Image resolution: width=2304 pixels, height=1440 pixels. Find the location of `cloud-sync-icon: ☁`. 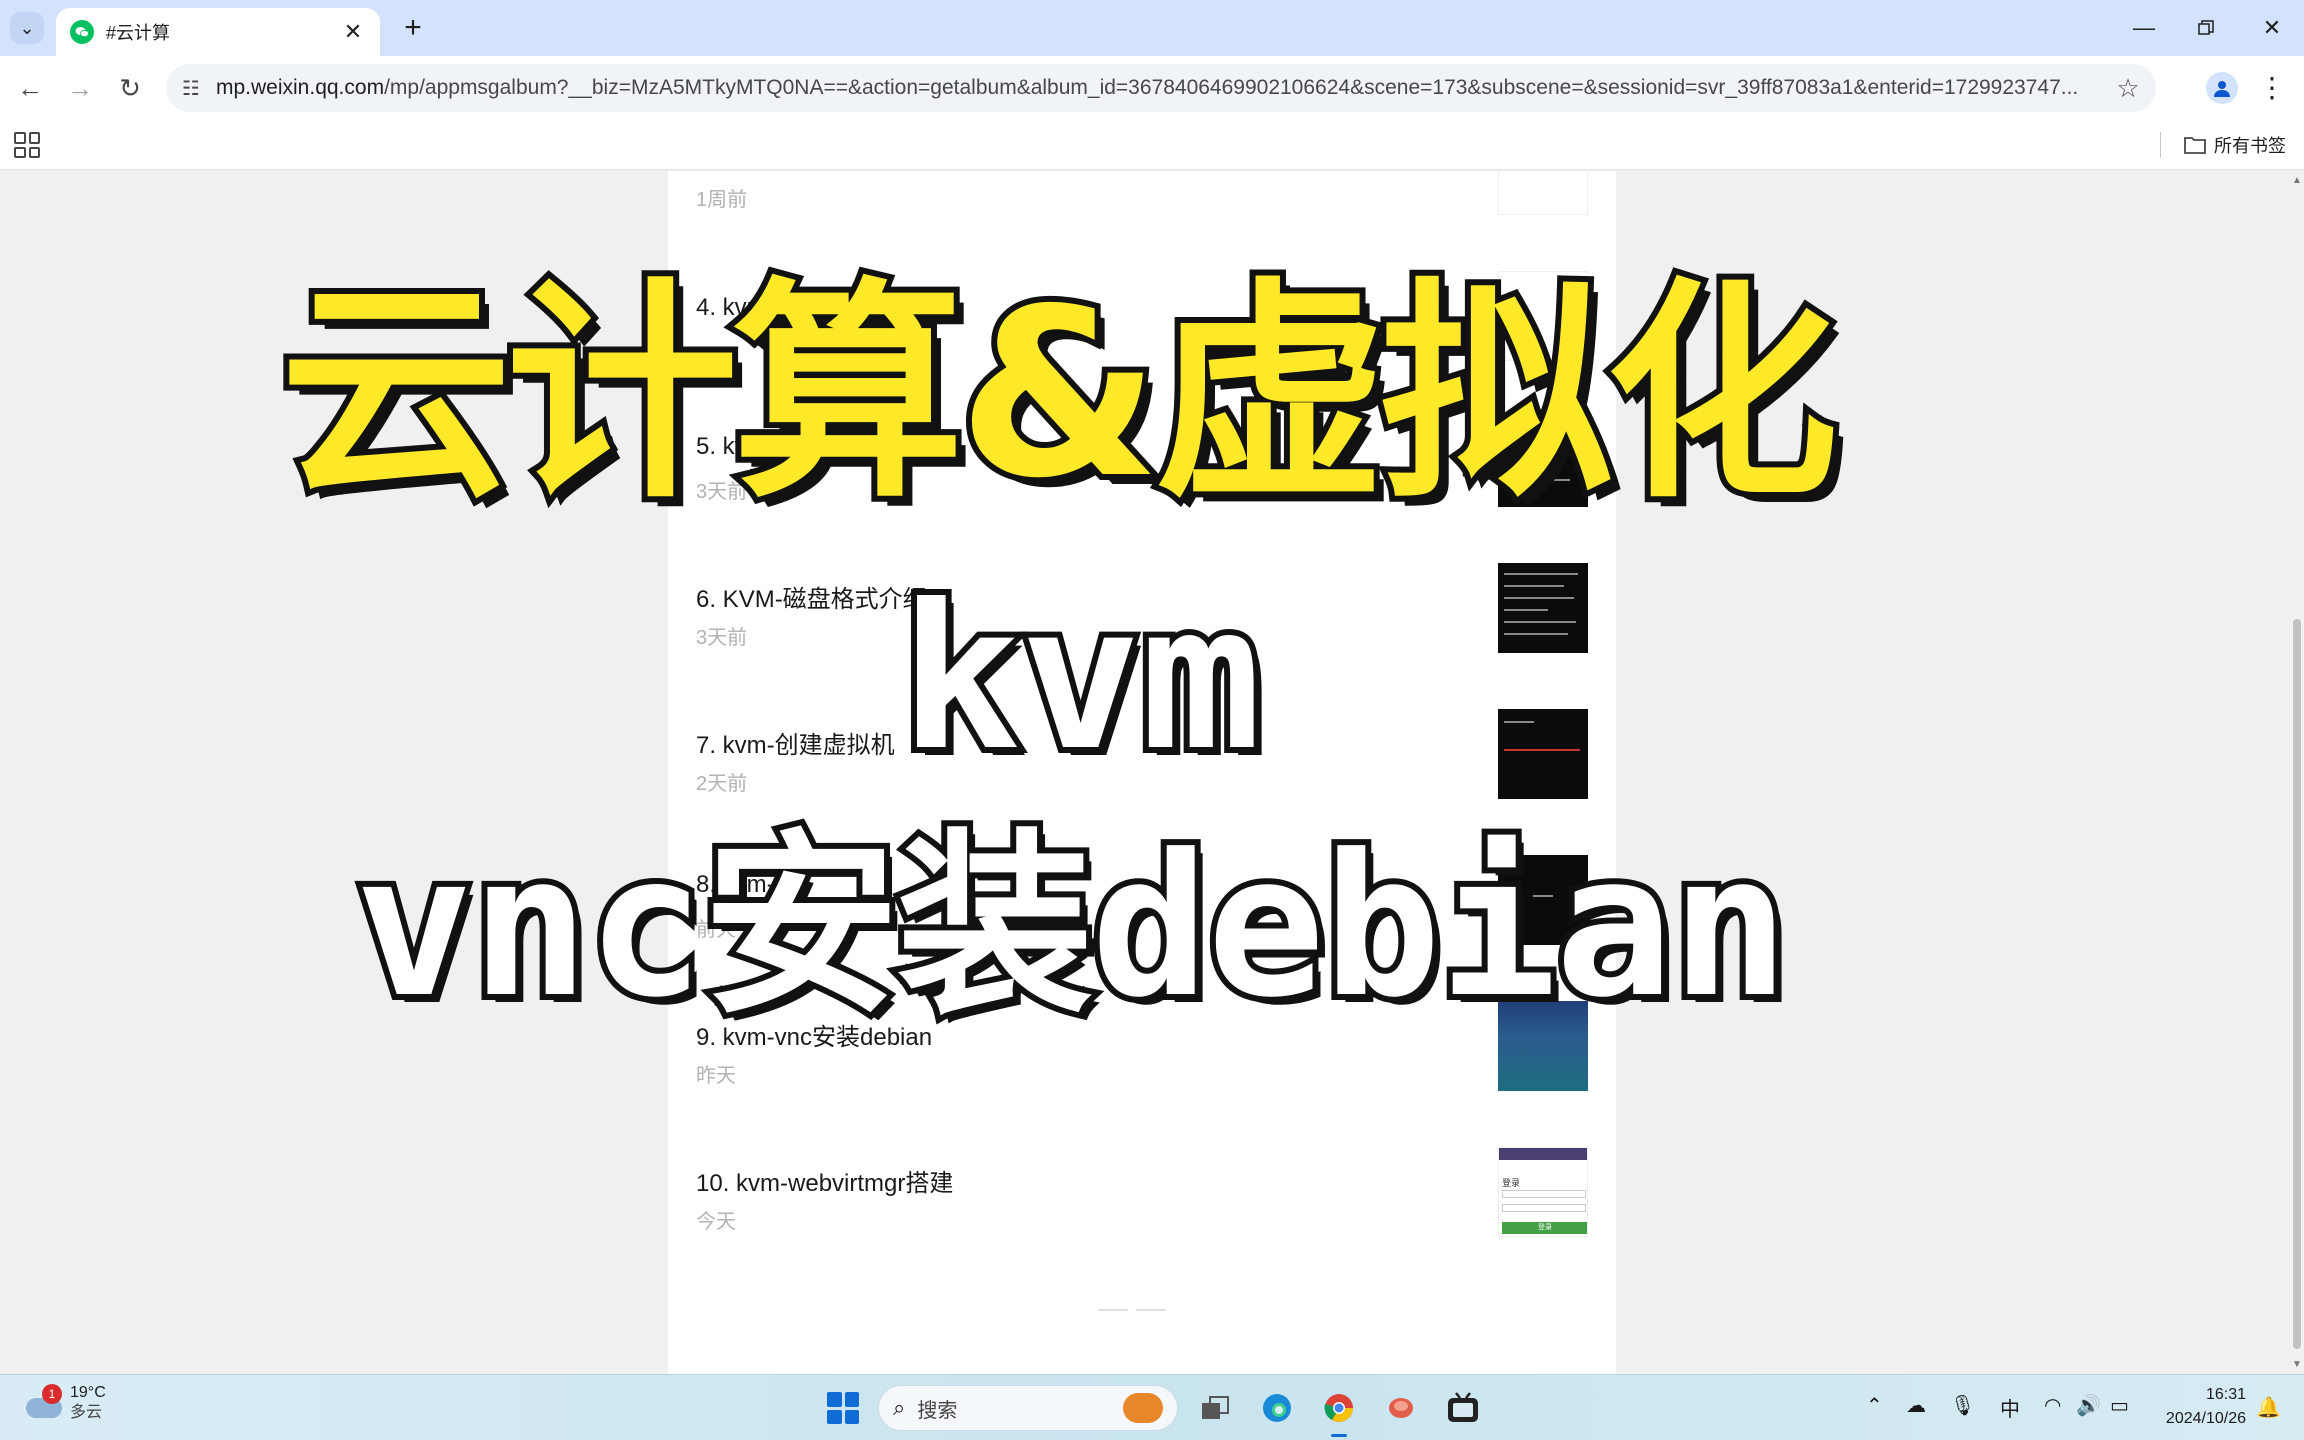

cloud-sync-icon: ☁ is located at coordinates (1916, 1405).